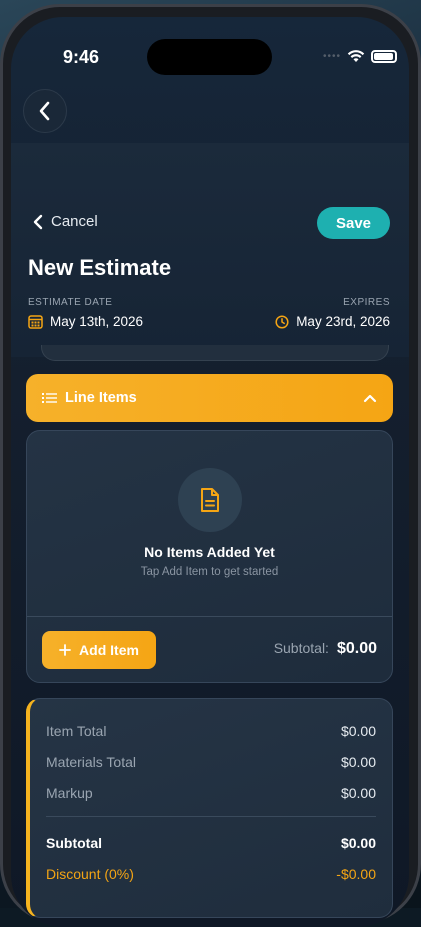 The width and height of the screenshot is (421, 927). Describe the element at coordinates (332, 56) in the screenshot. I see `signal-dots-icon: ••••` at that location.